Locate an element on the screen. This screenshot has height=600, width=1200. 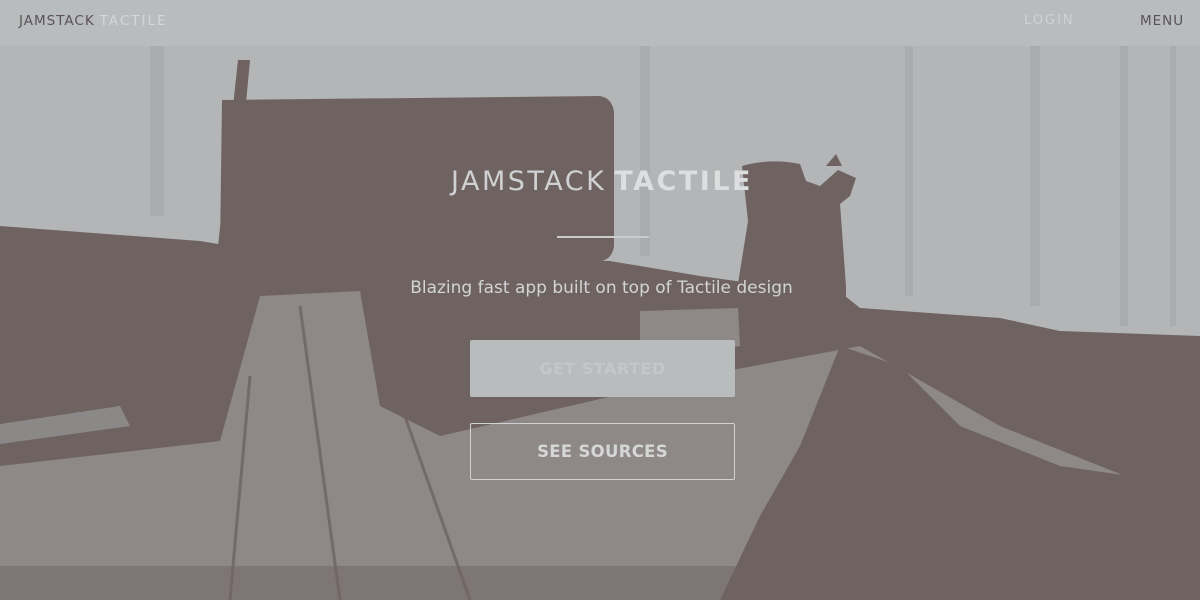
brand-name-primary: JAMSTACK is located at coordinates (57, 21).